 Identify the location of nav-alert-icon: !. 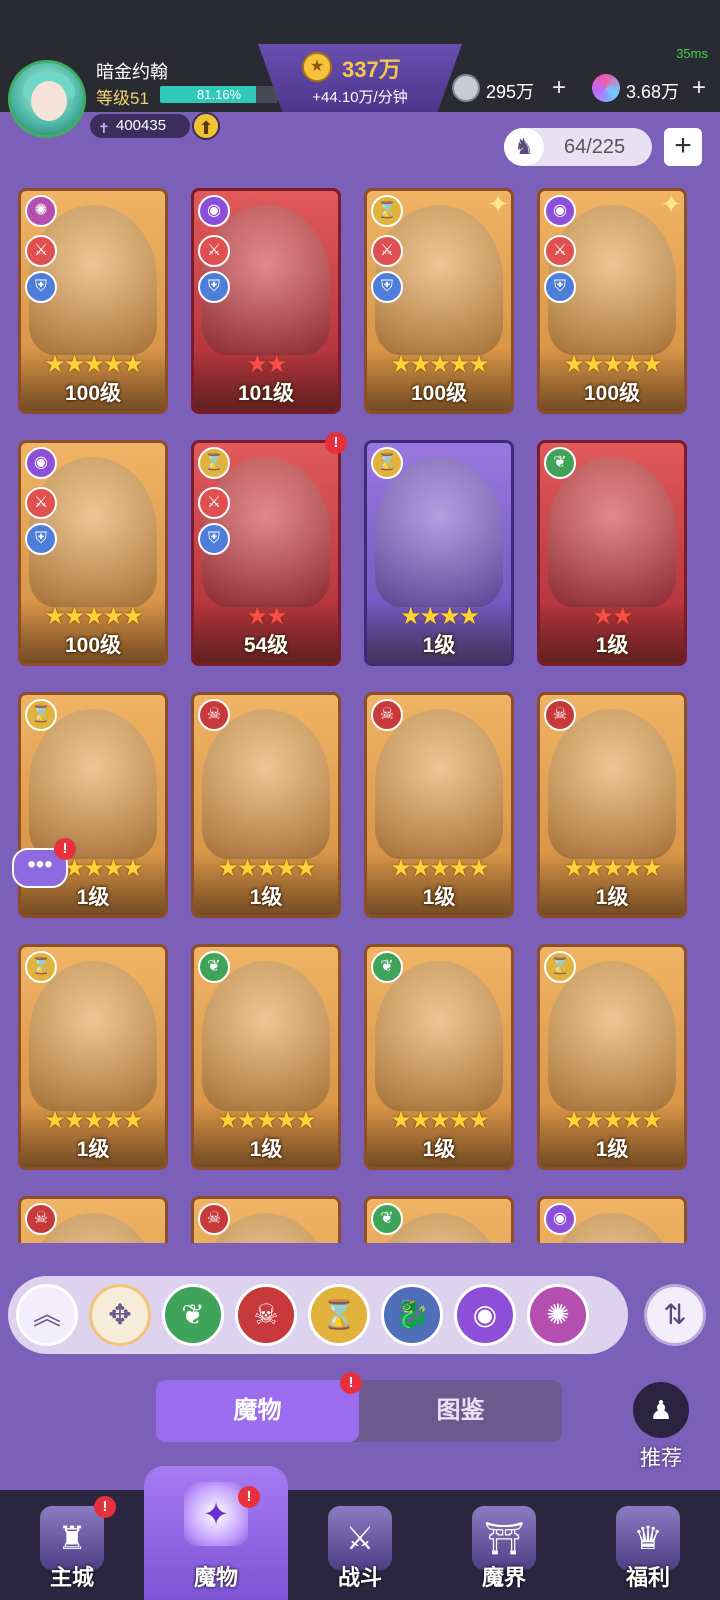
(105, 1507).